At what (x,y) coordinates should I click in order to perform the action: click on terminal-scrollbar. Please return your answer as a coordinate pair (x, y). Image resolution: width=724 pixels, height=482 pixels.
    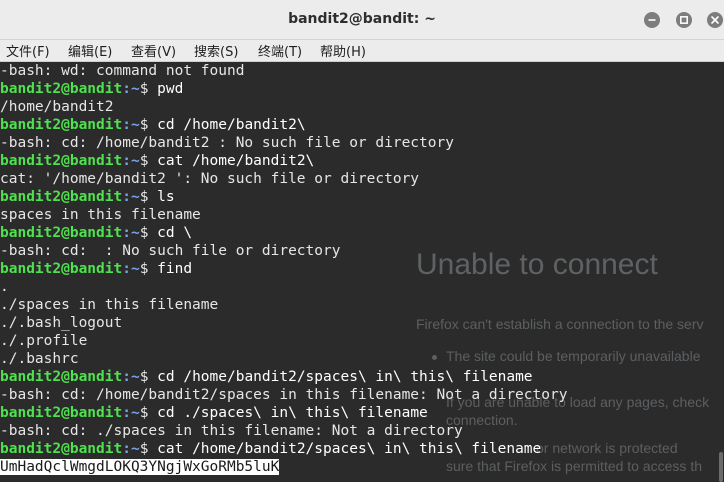
    Looking at the image, I should click on (721, 272).